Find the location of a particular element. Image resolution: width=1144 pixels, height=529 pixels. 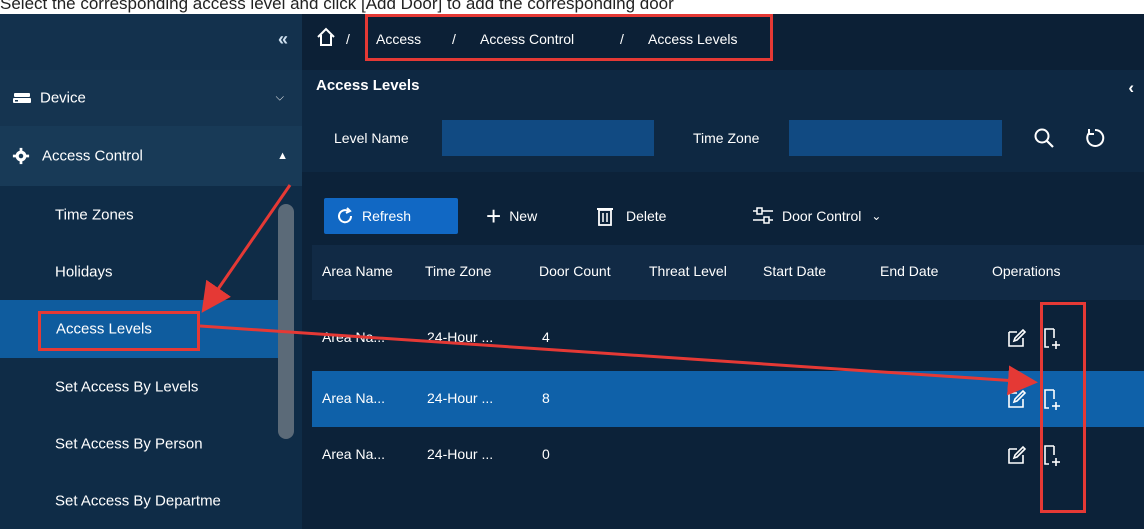

column-header-threat-level: Threat Level is located at coordinates (688, 271).